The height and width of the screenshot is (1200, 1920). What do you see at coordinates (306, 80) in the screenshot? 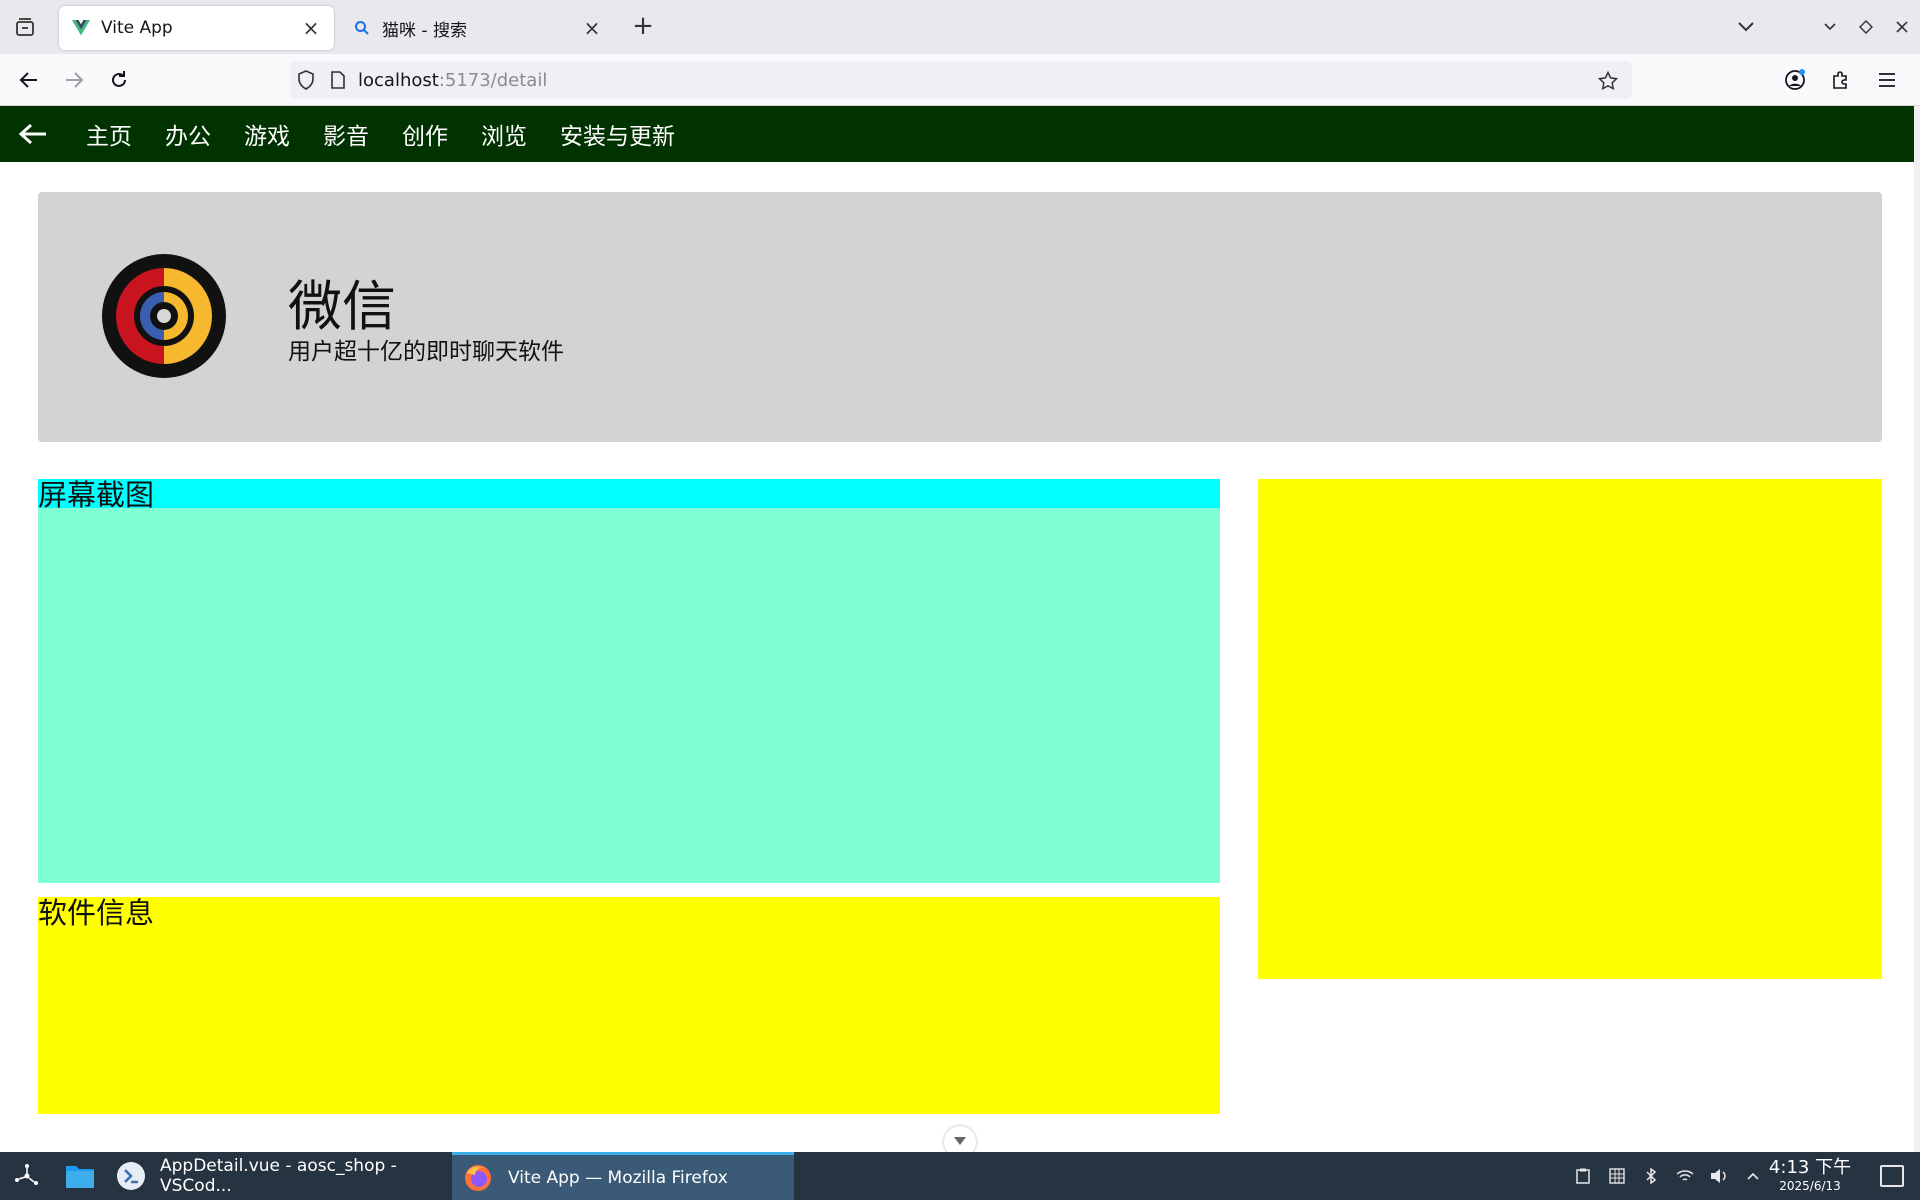
I see `tracking-protection-icon` at bounding box center [306, 80].